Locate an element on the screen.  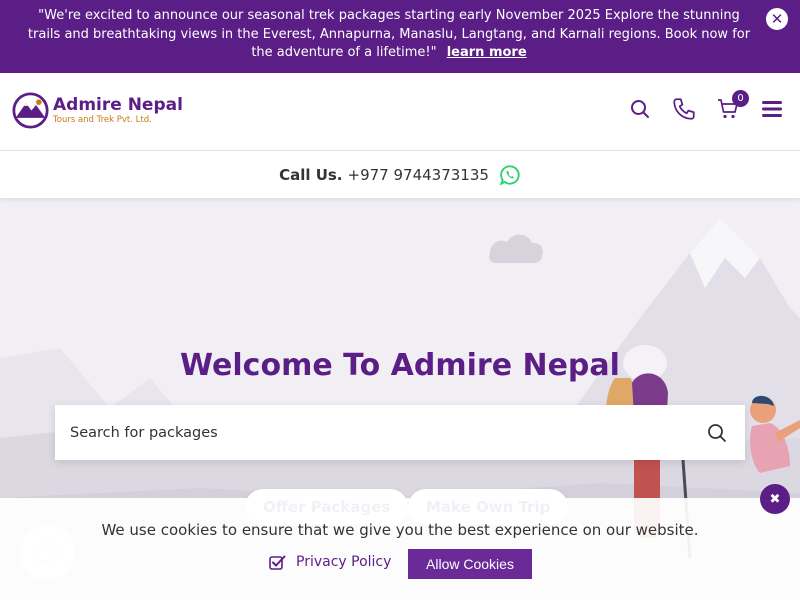
package-search-button is located at coordinates (717, 432).